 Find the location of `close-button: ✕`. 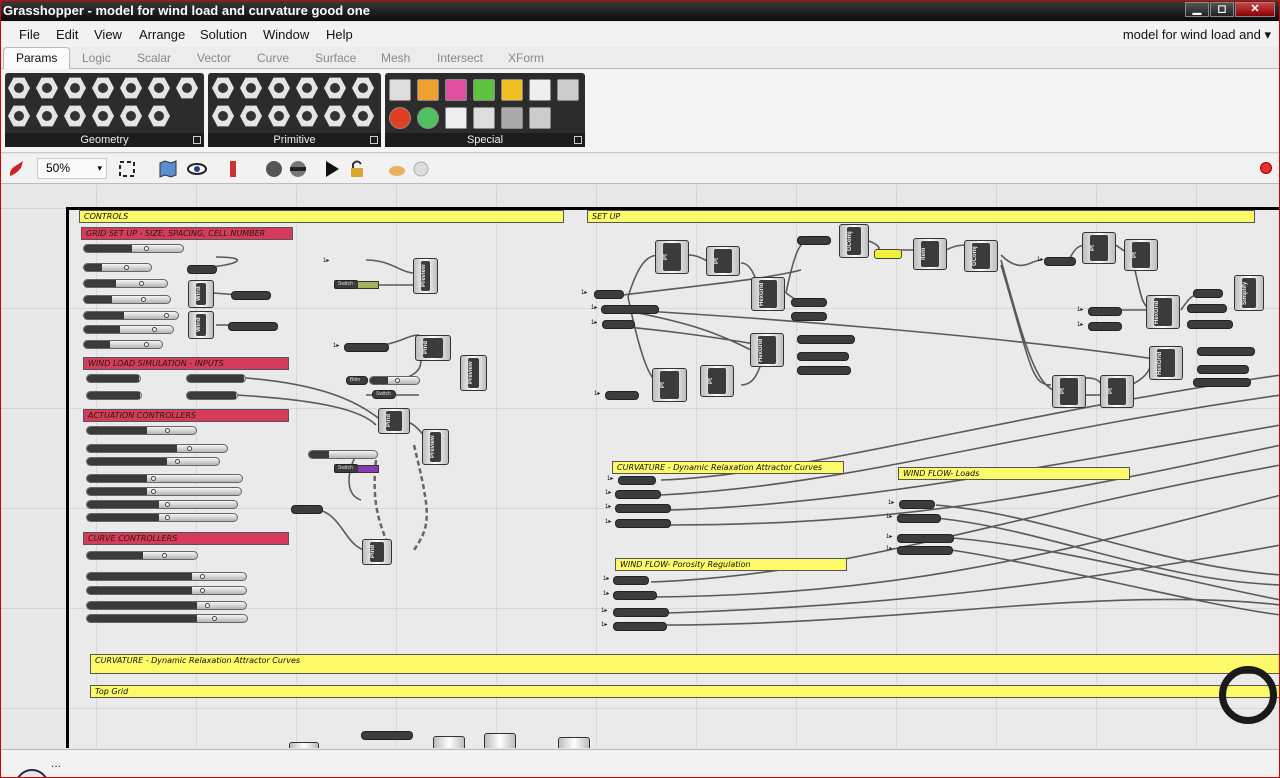

close-button: ✕ is located at coordinates (1255, 9).